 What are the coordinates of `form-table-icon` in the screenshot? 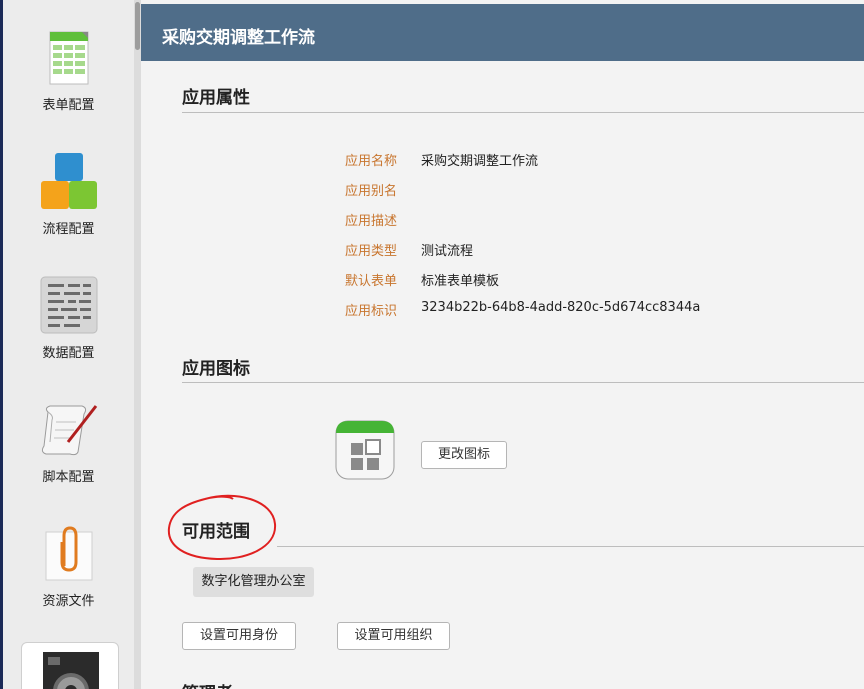 It's located at (69, 58).